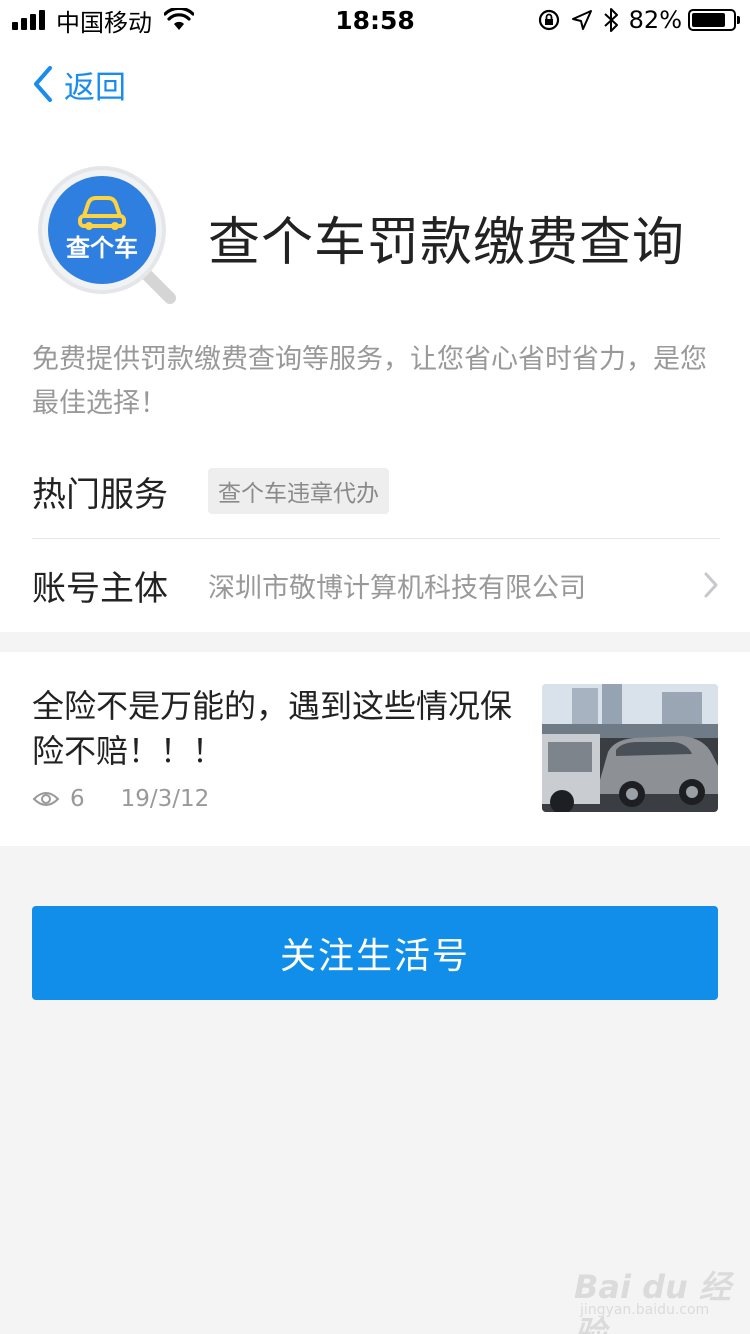 This screenshot has width=750, height=1334. Describe the element at coordinates (369, 381) in the screenshot. I see `app-description: 免费提供罚款缴费查询等服务，让您省心省时省力，是您最佳选择！` at that location.